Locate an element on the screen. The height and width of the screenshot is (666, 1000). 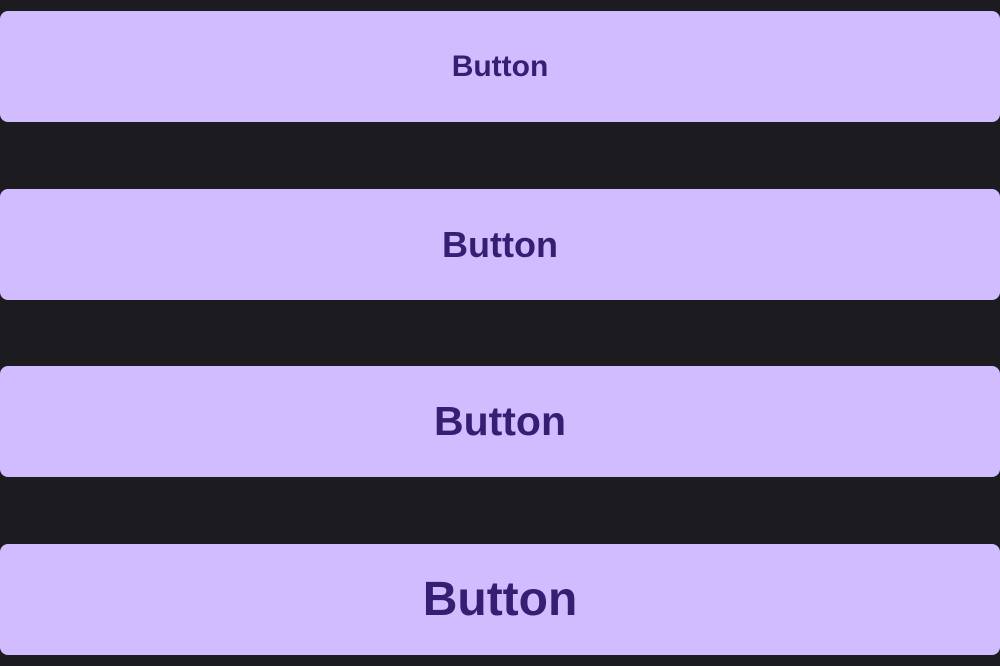
button-4-label: Button is located at coordinates (500, 599).